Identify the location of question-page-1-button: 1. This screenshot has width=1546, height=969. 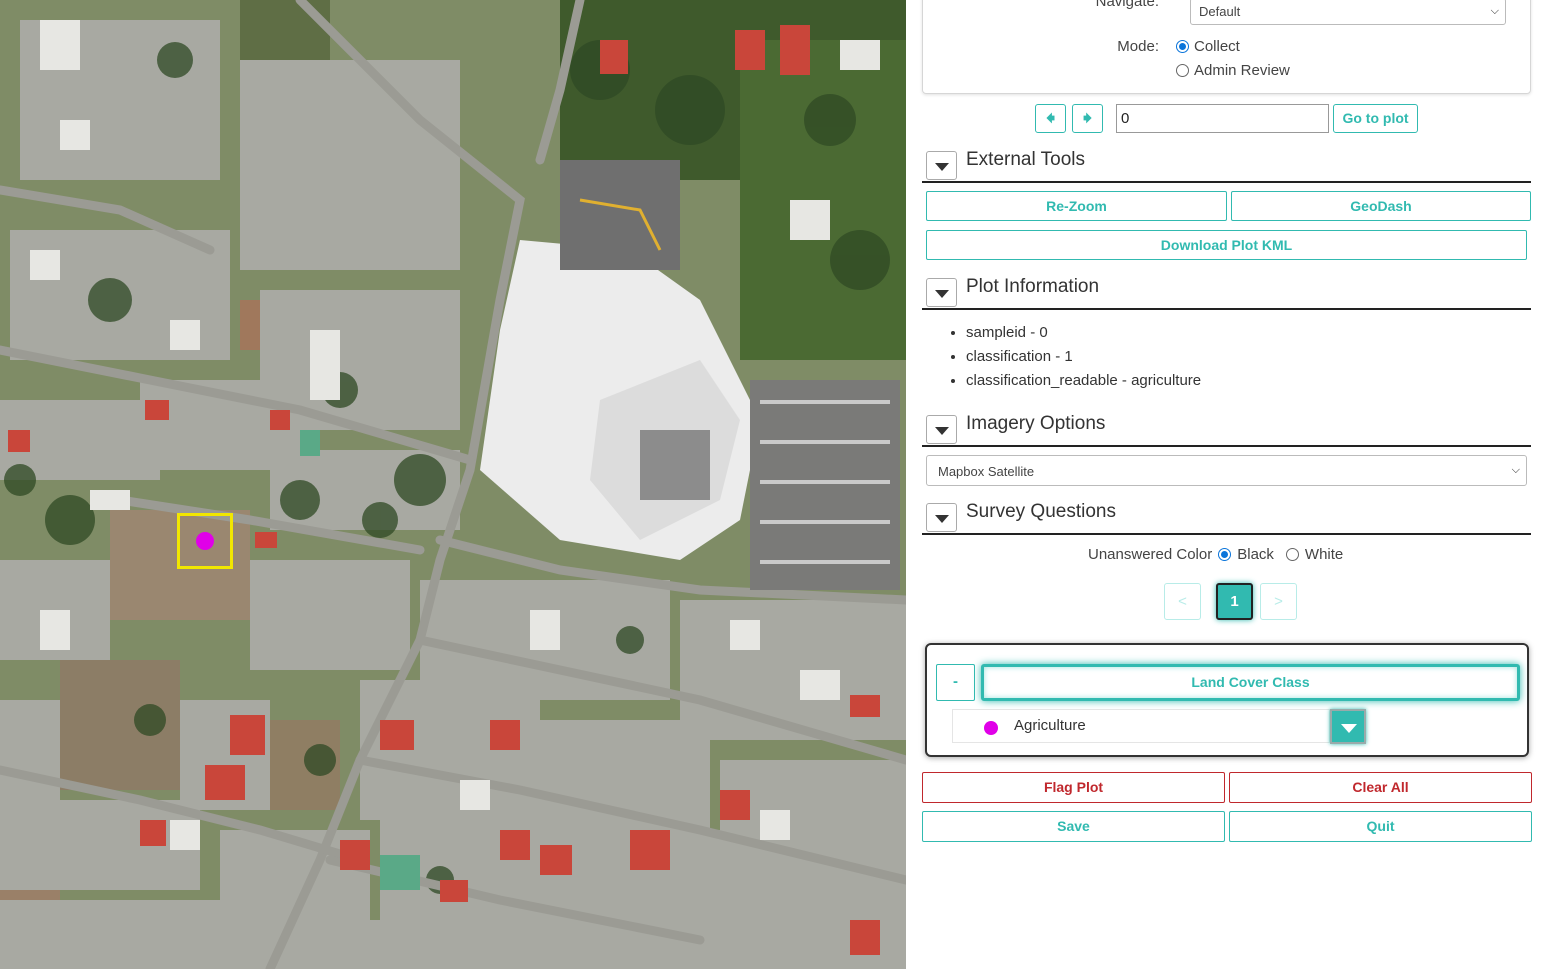
(1234, 601).